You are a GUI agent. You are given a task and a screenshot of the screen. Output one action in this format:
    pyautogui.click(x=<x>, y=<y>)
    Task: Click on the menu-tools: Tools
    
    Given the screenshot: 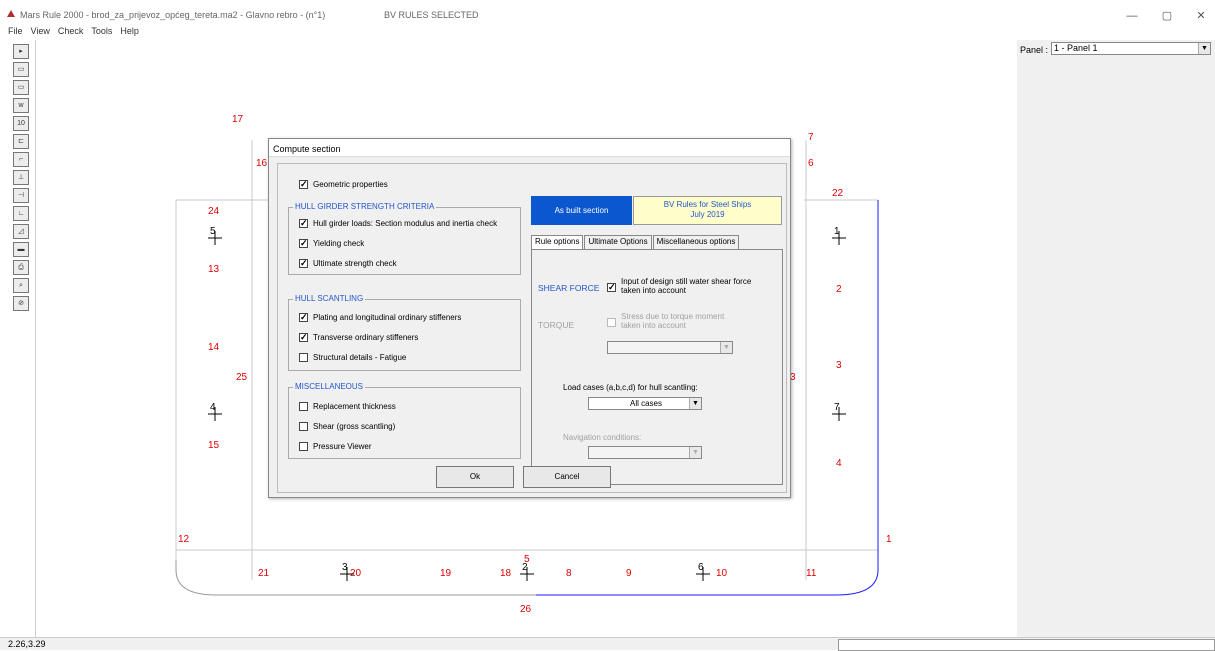 What is the action you would take?
    pyautogui.click(x=101, y=32)
    